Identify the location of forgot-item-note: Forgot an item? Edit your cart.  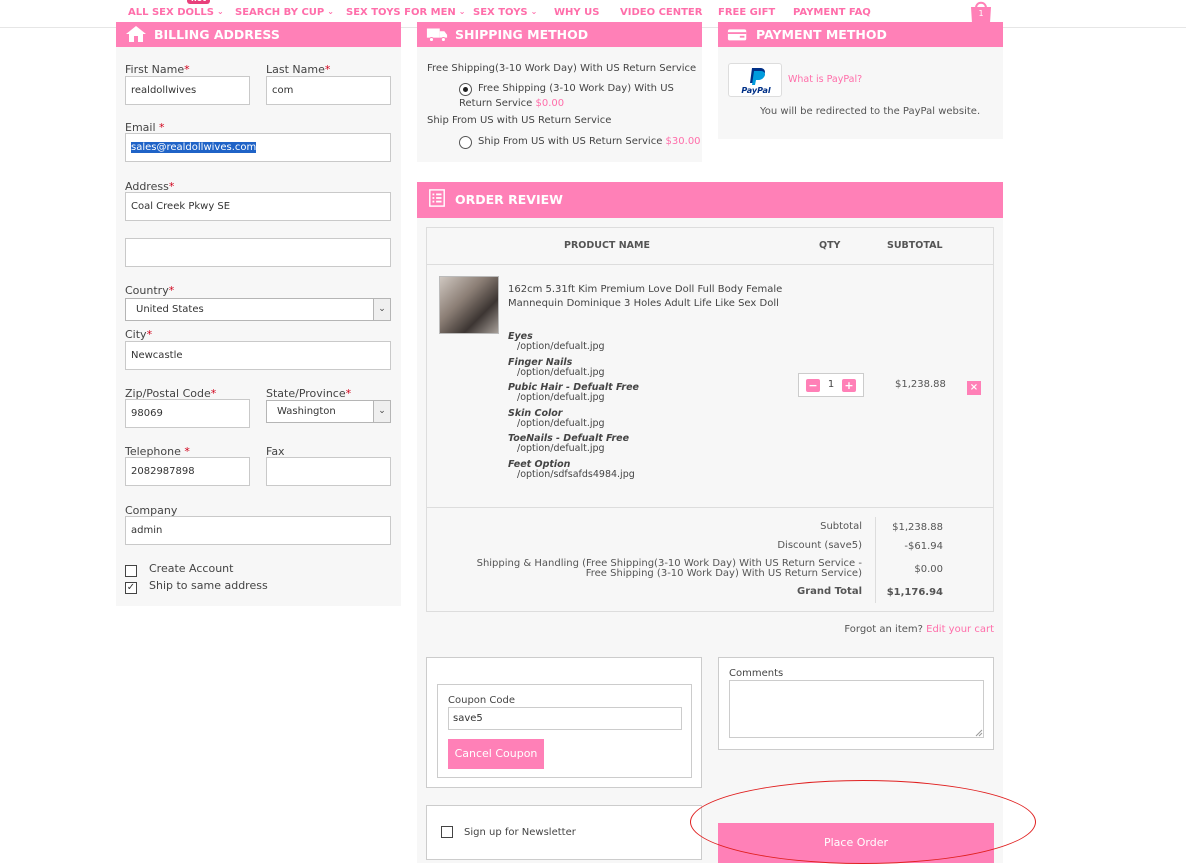
(919, 629).